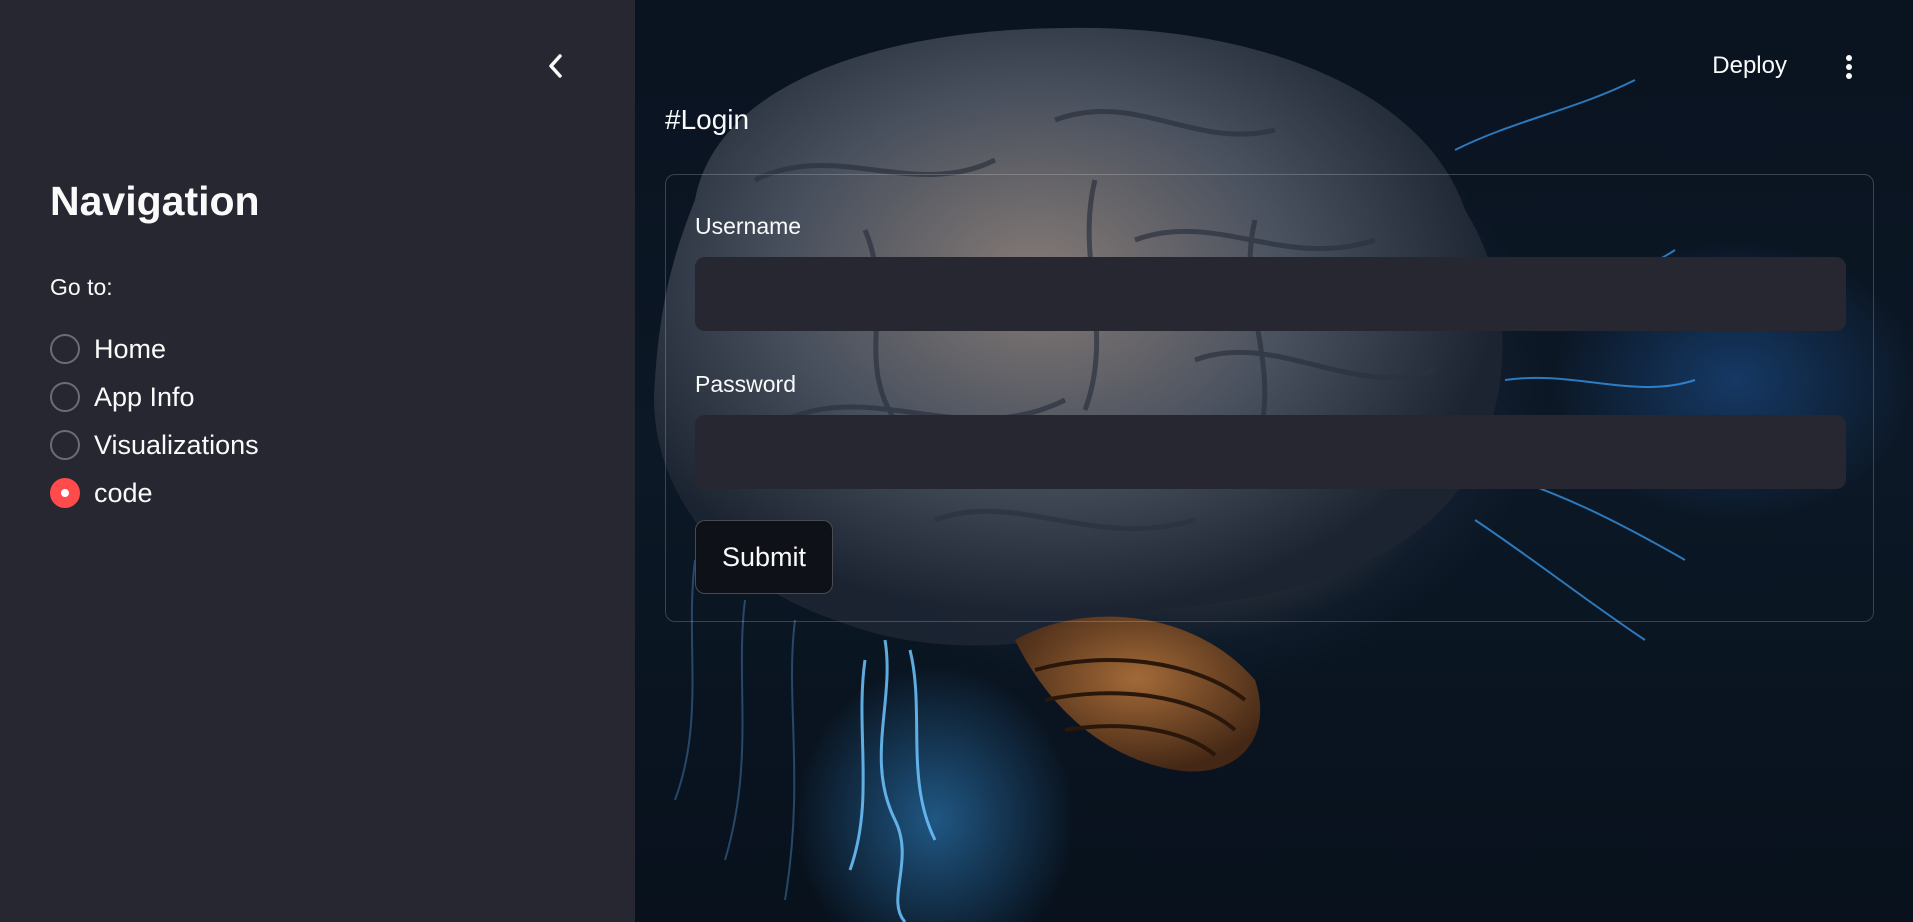 The width and height of the screenshot is (1913, 922). I want to click on radio-option-label: code, so click(123, 492).